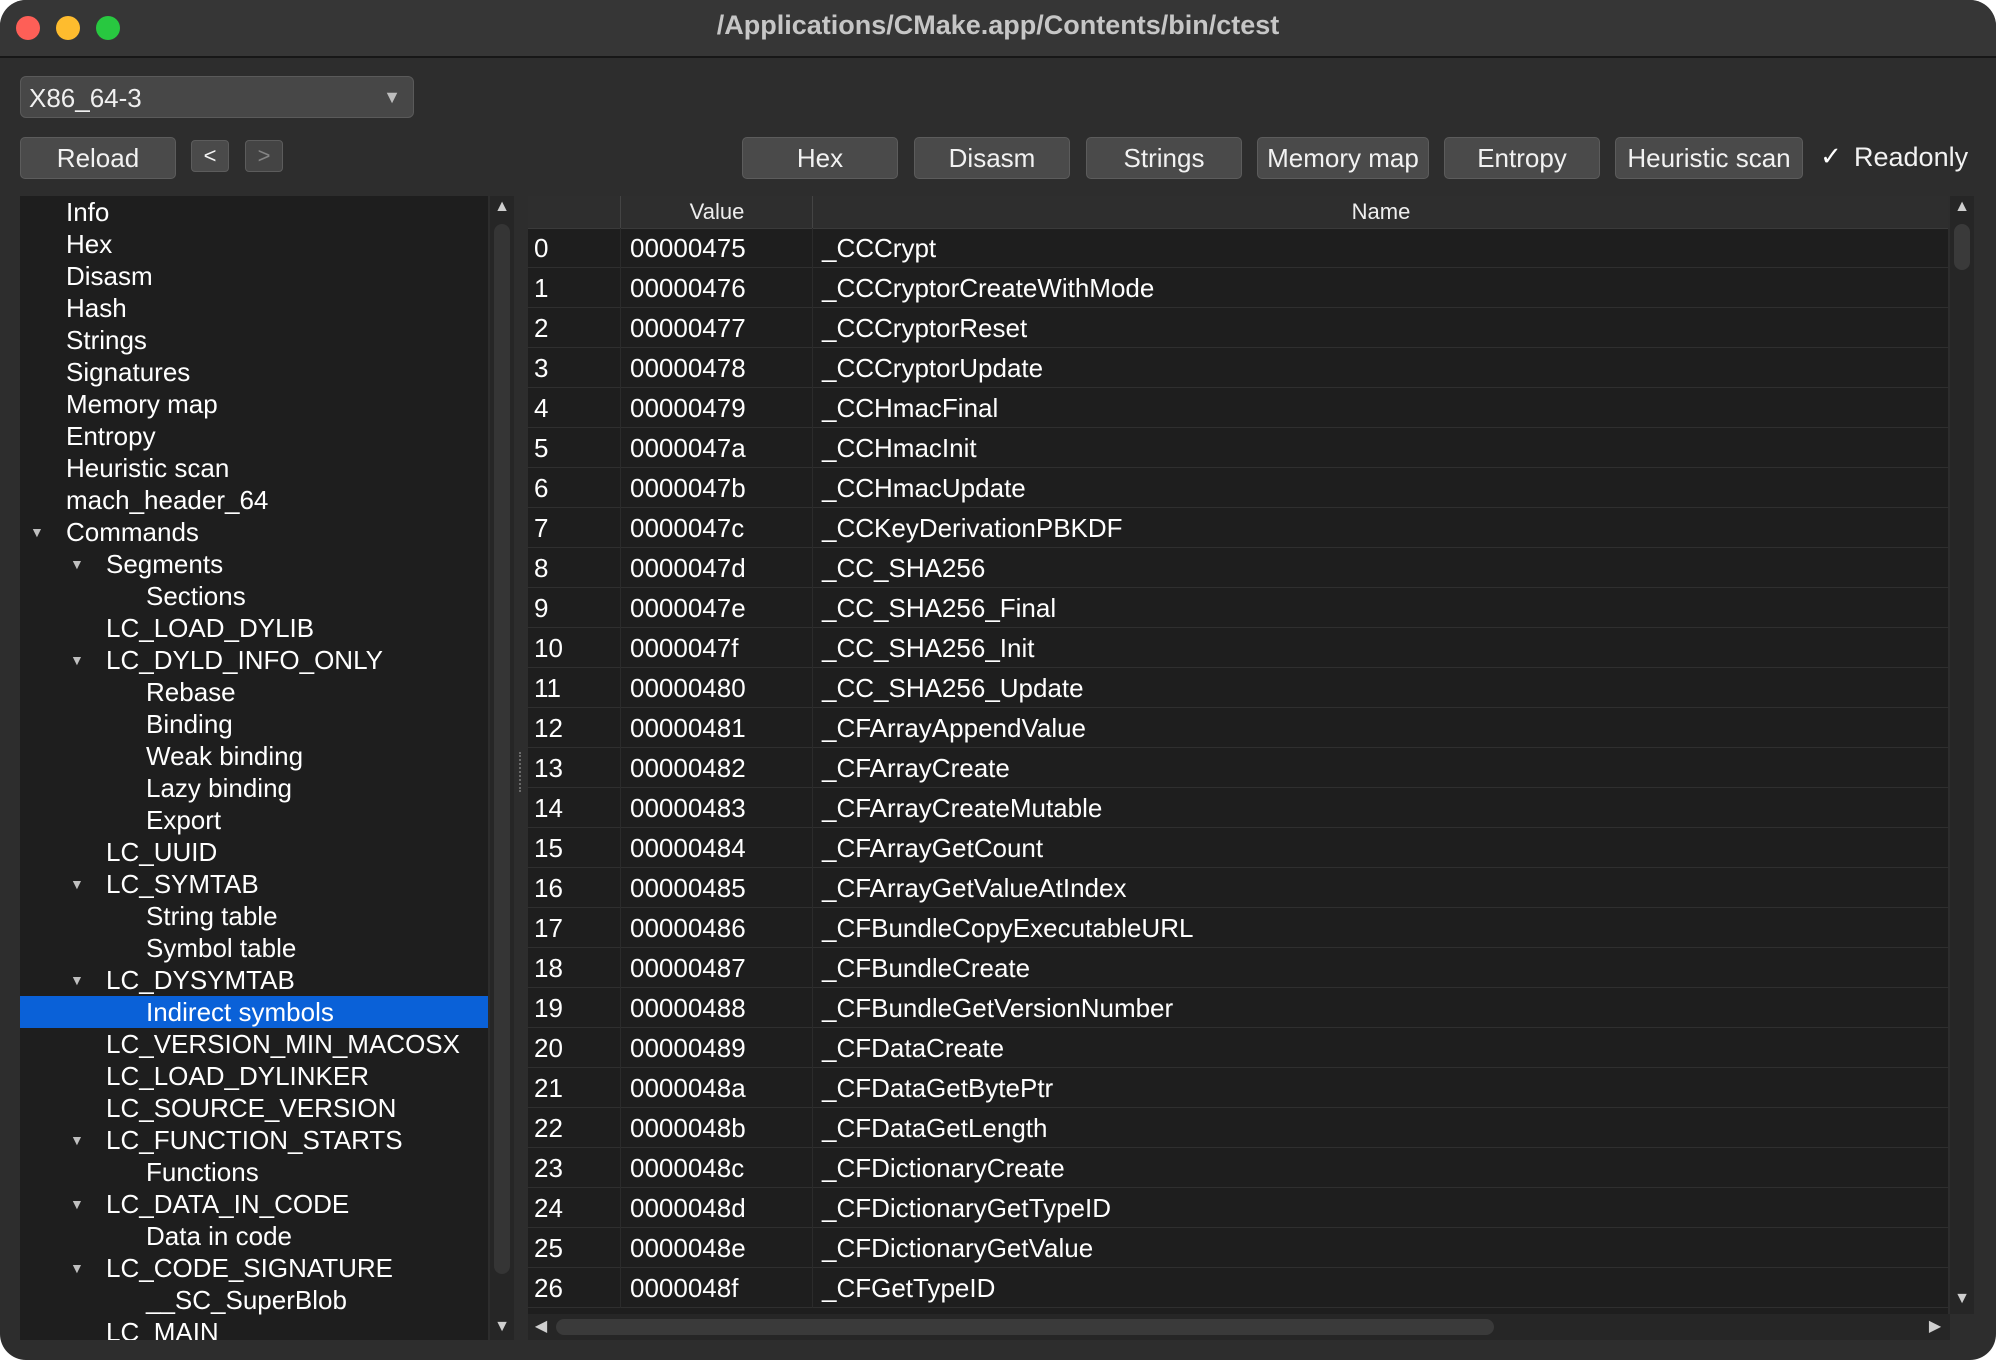  What do you see at coordinates (254, 436) in the screenshot?
I see `tree-item: Entropy` at bounding box center [254, 436].